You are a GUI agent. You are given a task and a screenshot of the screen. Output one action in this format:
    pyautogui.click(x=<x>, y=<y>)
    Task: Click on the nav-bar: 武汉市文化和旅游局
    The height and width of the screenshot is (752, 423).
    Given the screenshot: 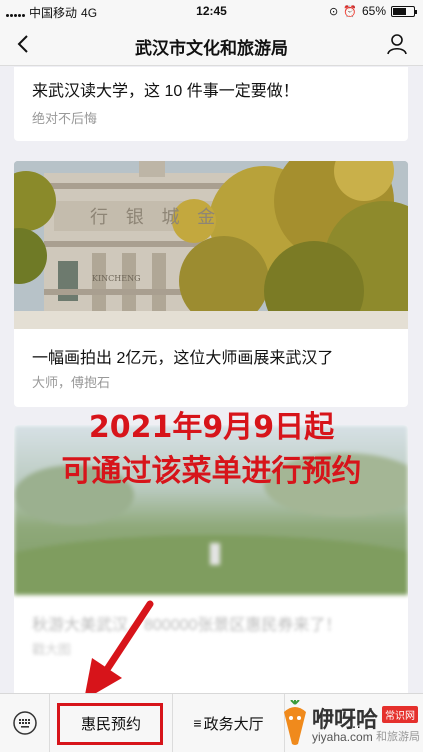 What is the action you would take?
    pyautogui.click(x=211, y=44)
    